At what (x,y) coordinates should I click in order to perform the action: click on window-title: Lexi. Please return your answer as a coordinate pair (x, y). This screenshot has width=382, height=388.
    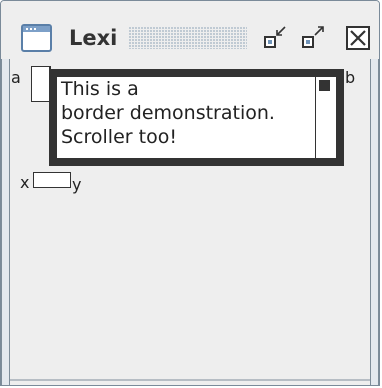
    Looking at the image, I should click on (93, 38).